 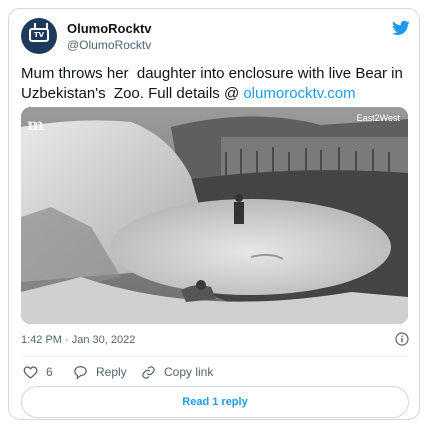 I want to click on reply-action: Reply, so click(x=100, y=372).